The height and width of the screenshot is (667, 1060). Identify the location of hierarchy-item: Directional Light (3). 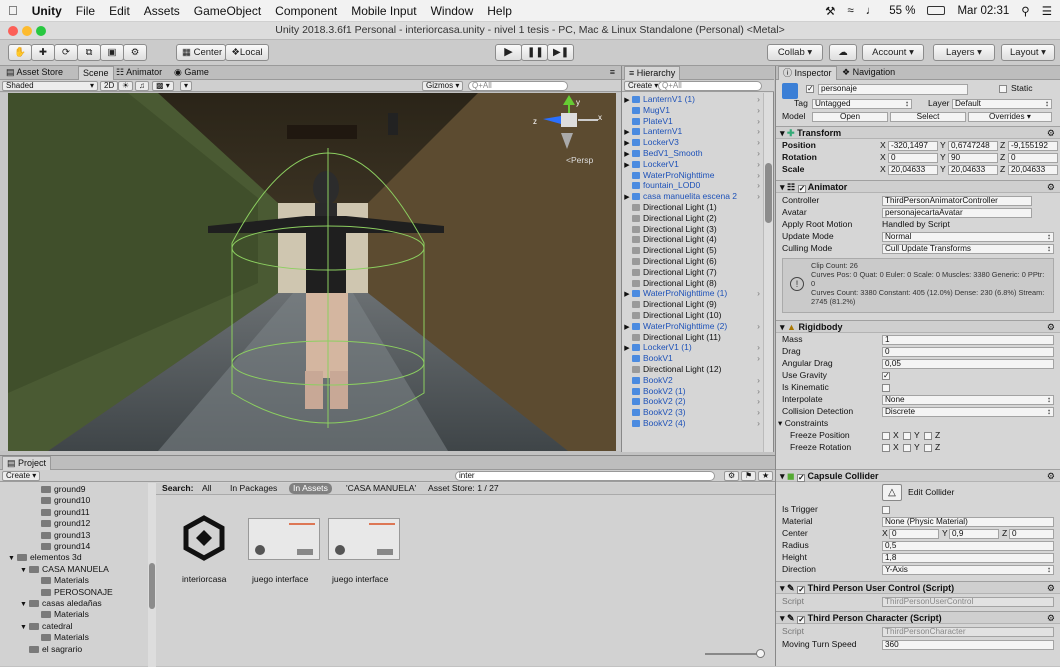
(692, 229).